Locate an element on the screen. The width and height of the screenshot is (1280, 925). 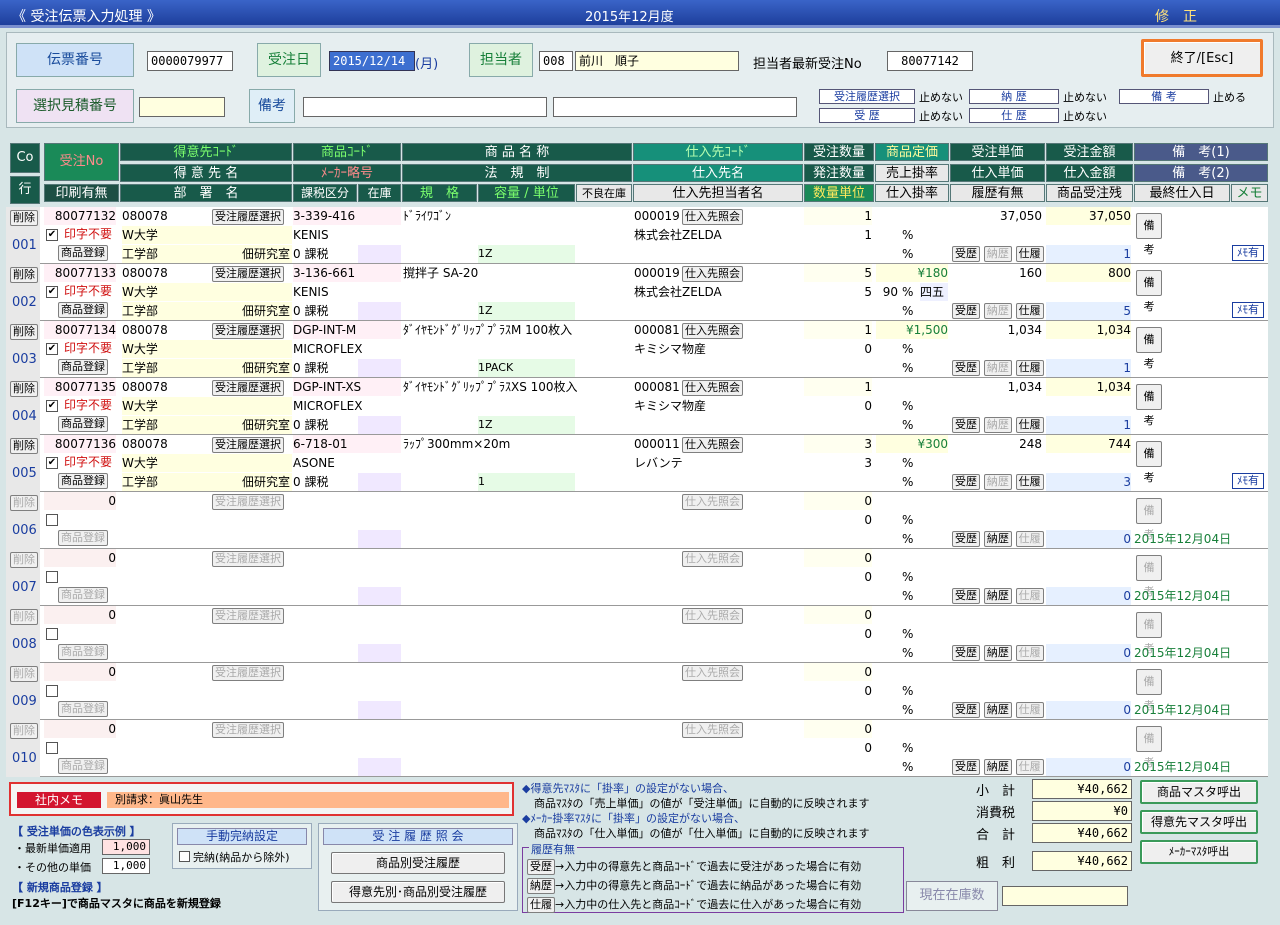
internal-memo-field: 別請求：眞山先生 is located at coordinates (308, 800).